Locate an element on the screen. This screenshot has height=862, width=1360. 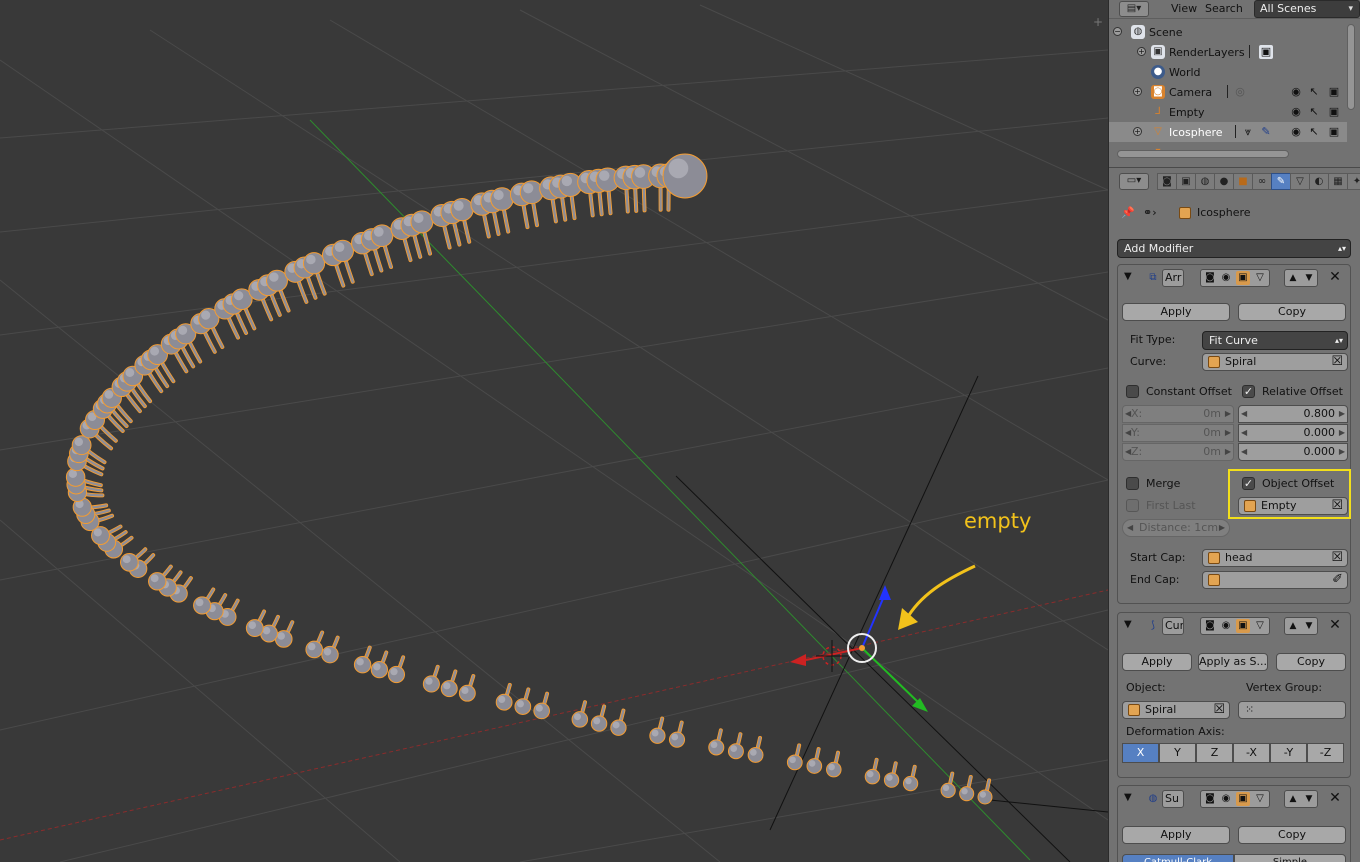
display-mode-dropdown: All Scenes ▾ is located at coordinates (1307, 9).